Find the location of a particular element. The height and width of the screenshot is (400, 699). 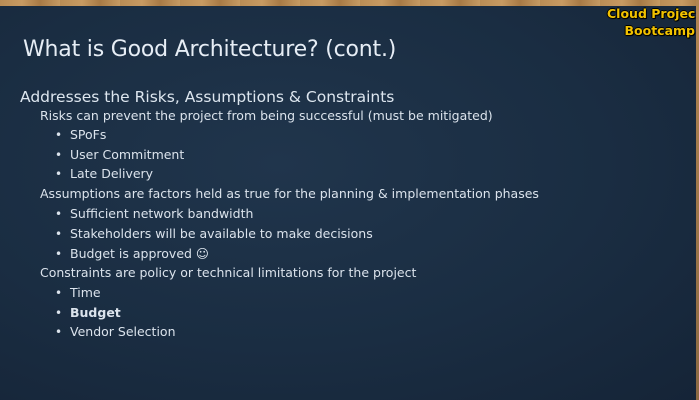

bullet-label: Late Delivery is located at coordinates (112, 173).